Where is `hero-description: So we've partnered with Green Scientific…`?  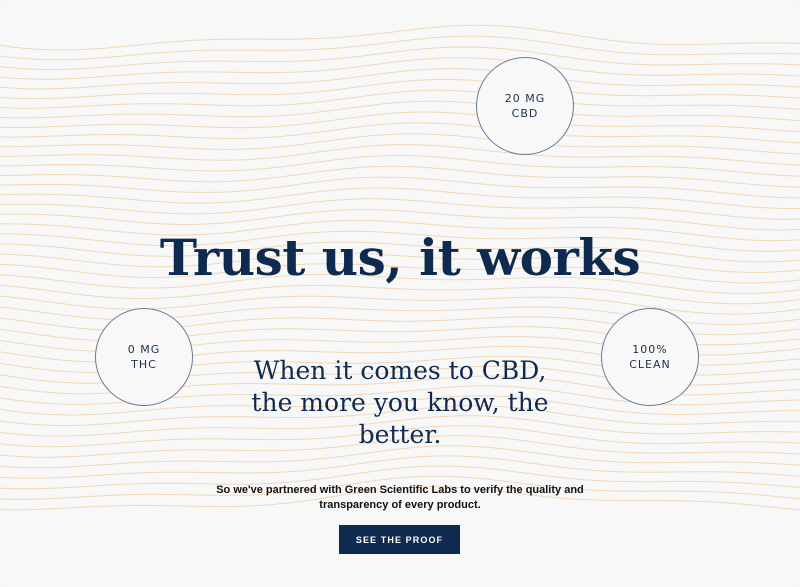
hero-description: So we've partnered with Green Scientific… is located at coordinates (400, 497).